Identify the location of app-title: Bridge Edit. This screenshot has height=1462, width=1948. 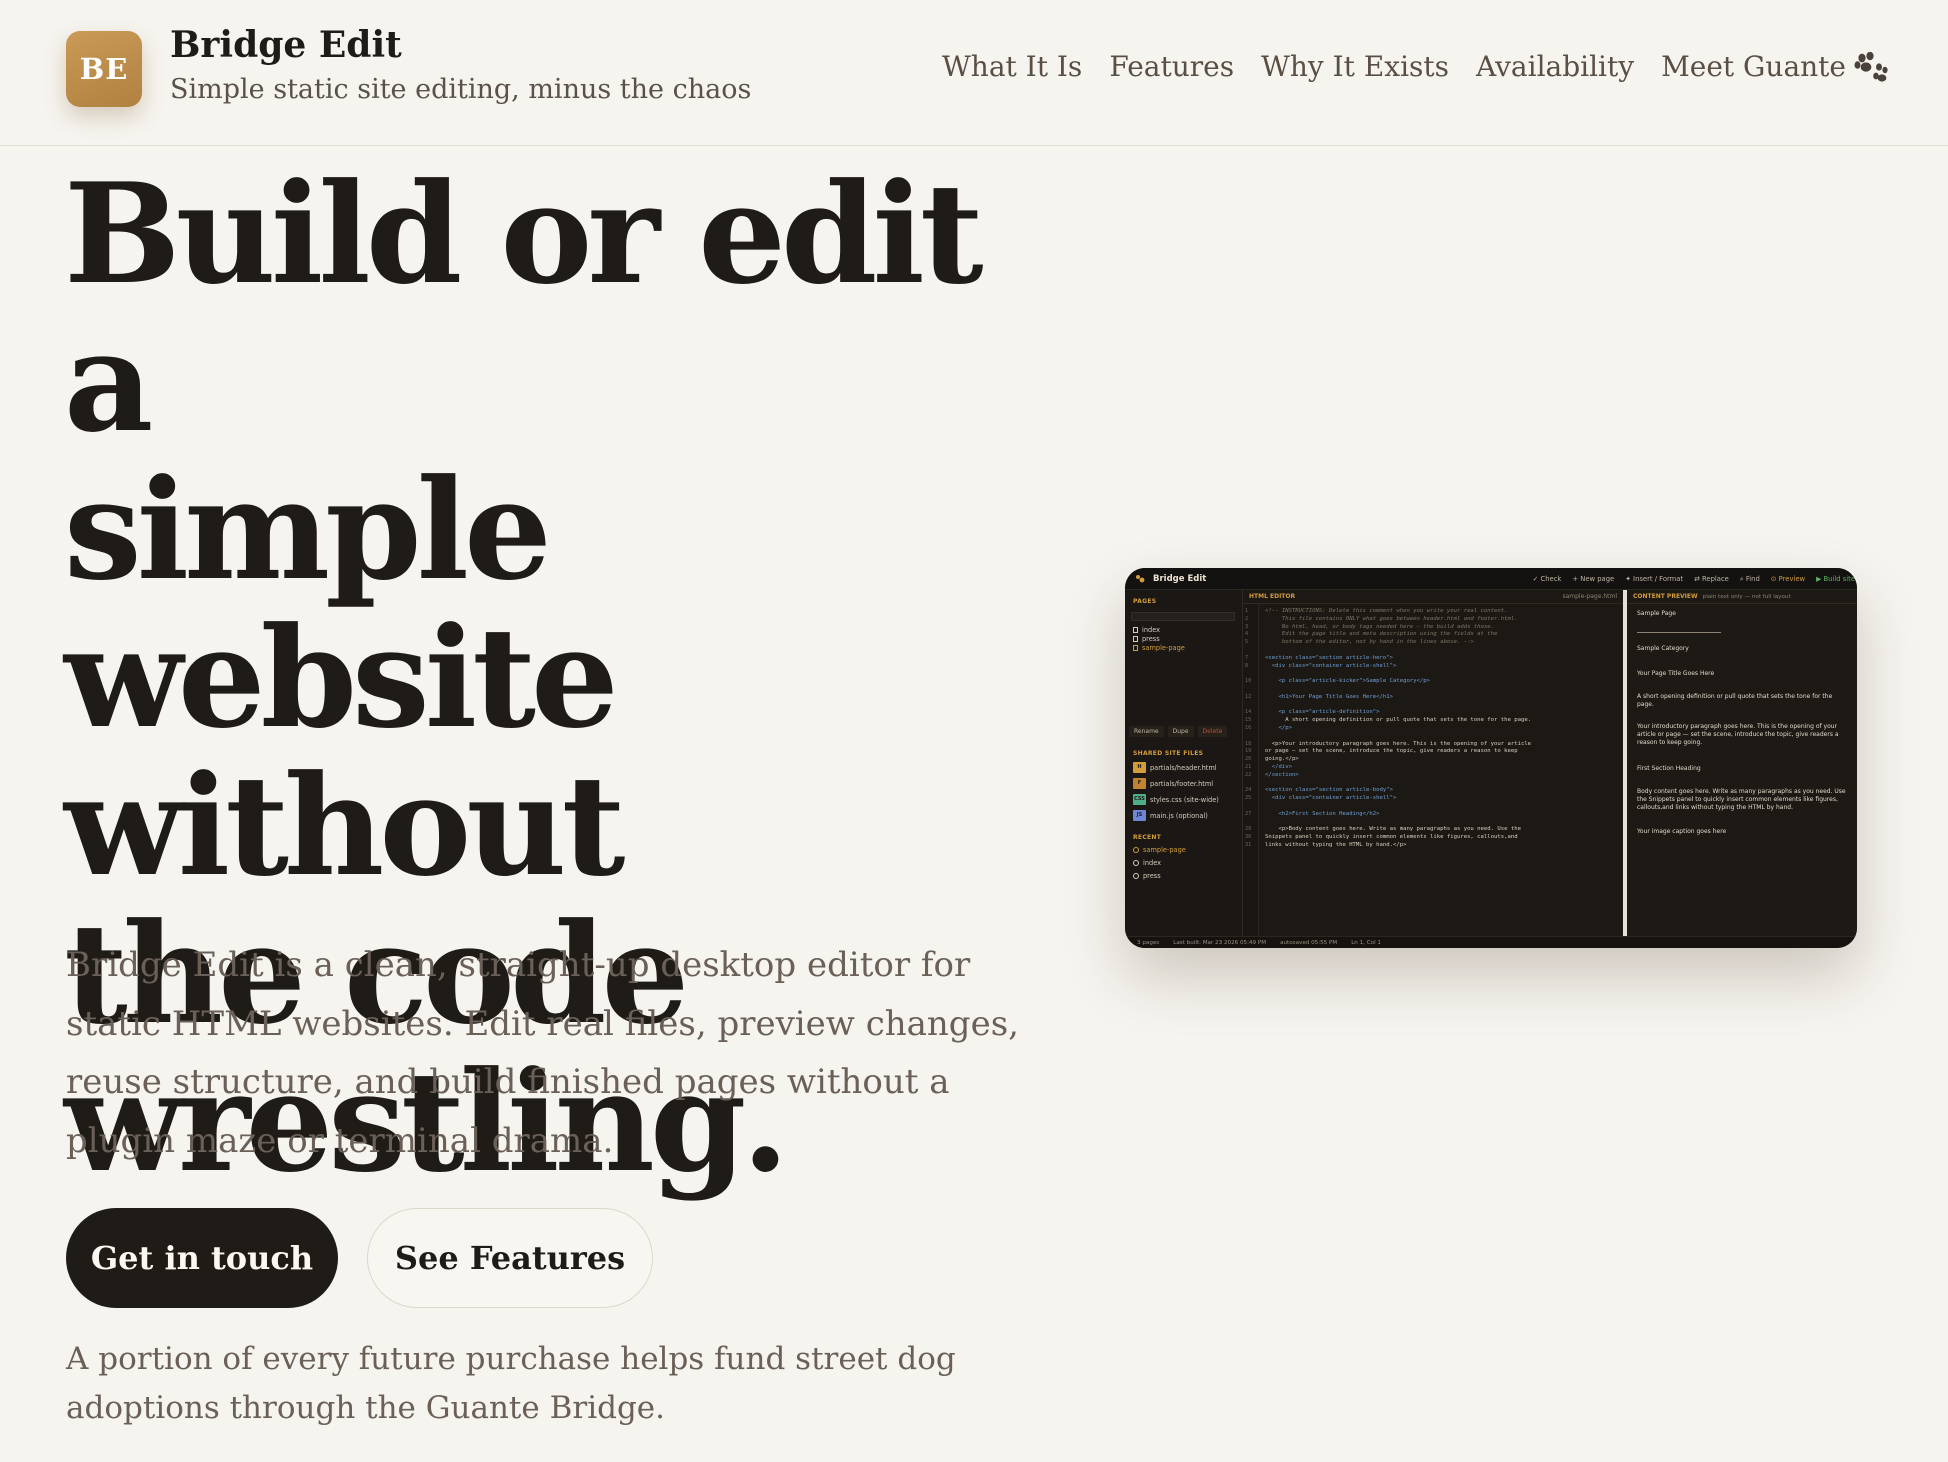
(1180, 578).